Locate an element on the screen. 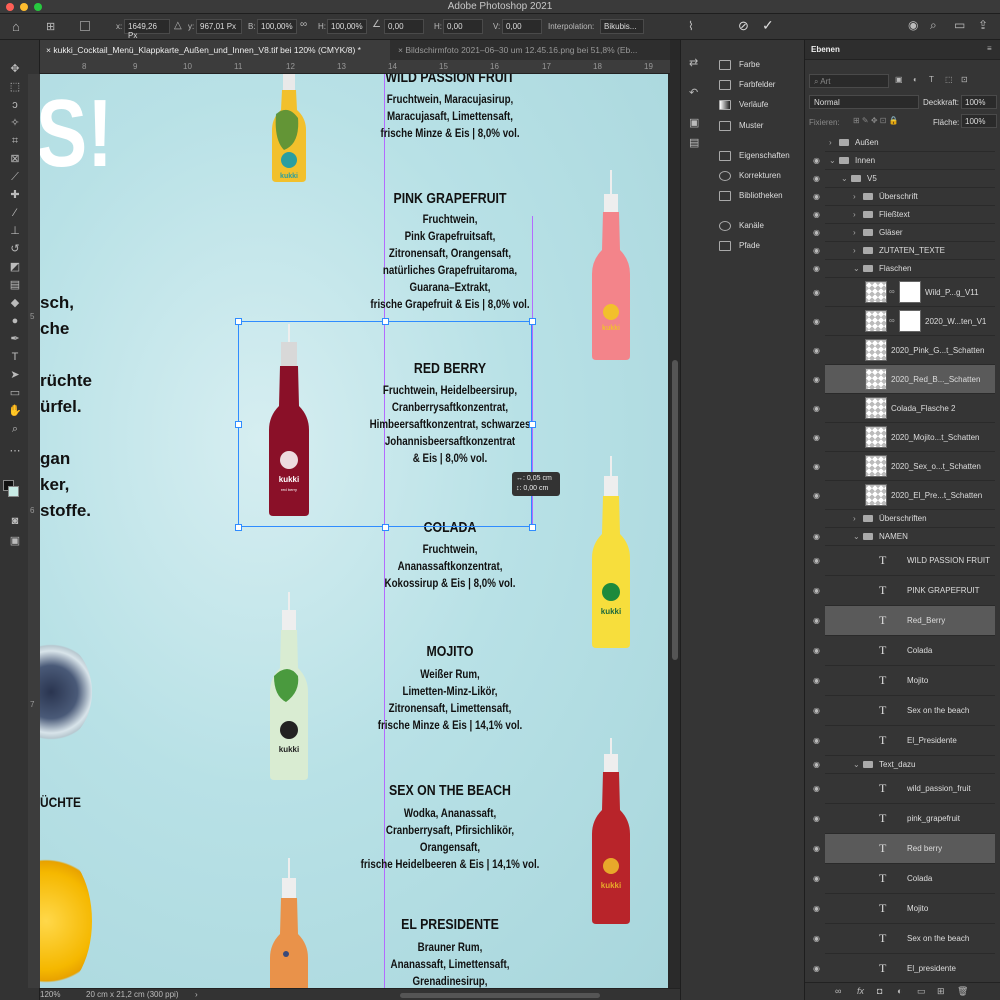 The height and width of the screenshot is (1000, 1000). filter-shape-icon: ⬚ is located at coordinates (949, 79).